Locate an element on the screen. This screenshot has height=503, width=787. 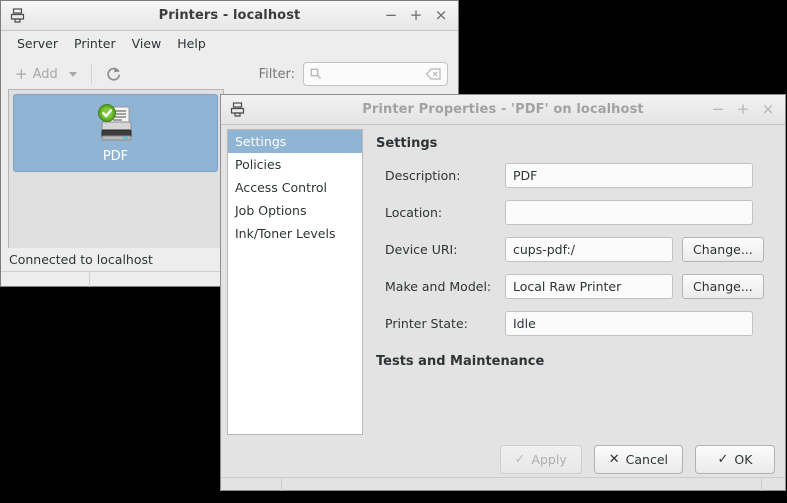
printer-state-row is located at coordinates (642, 323).